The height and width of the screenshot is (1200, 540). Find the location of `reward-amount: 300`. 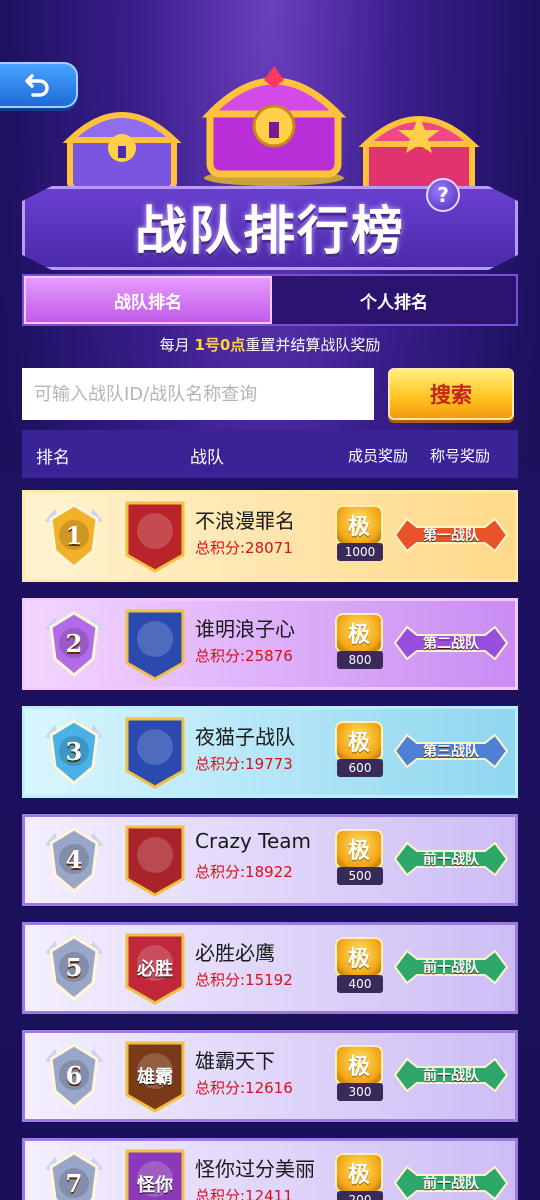

reward-amount: 300 is located at coordinates (360, 1092).